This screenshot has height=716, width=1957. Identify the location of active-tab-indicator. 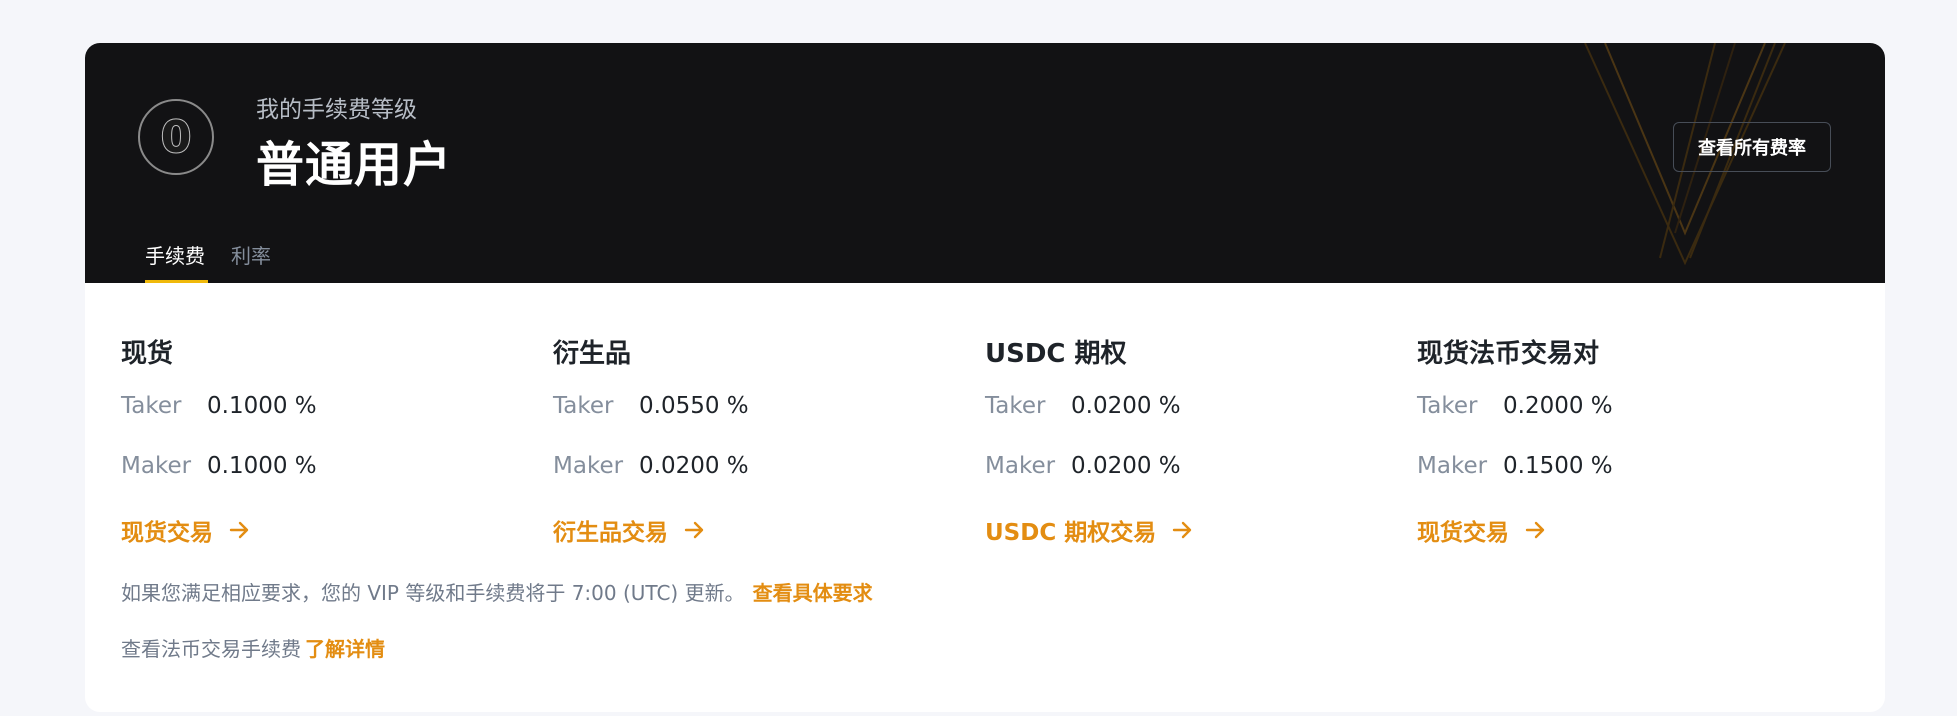
(176, 281).